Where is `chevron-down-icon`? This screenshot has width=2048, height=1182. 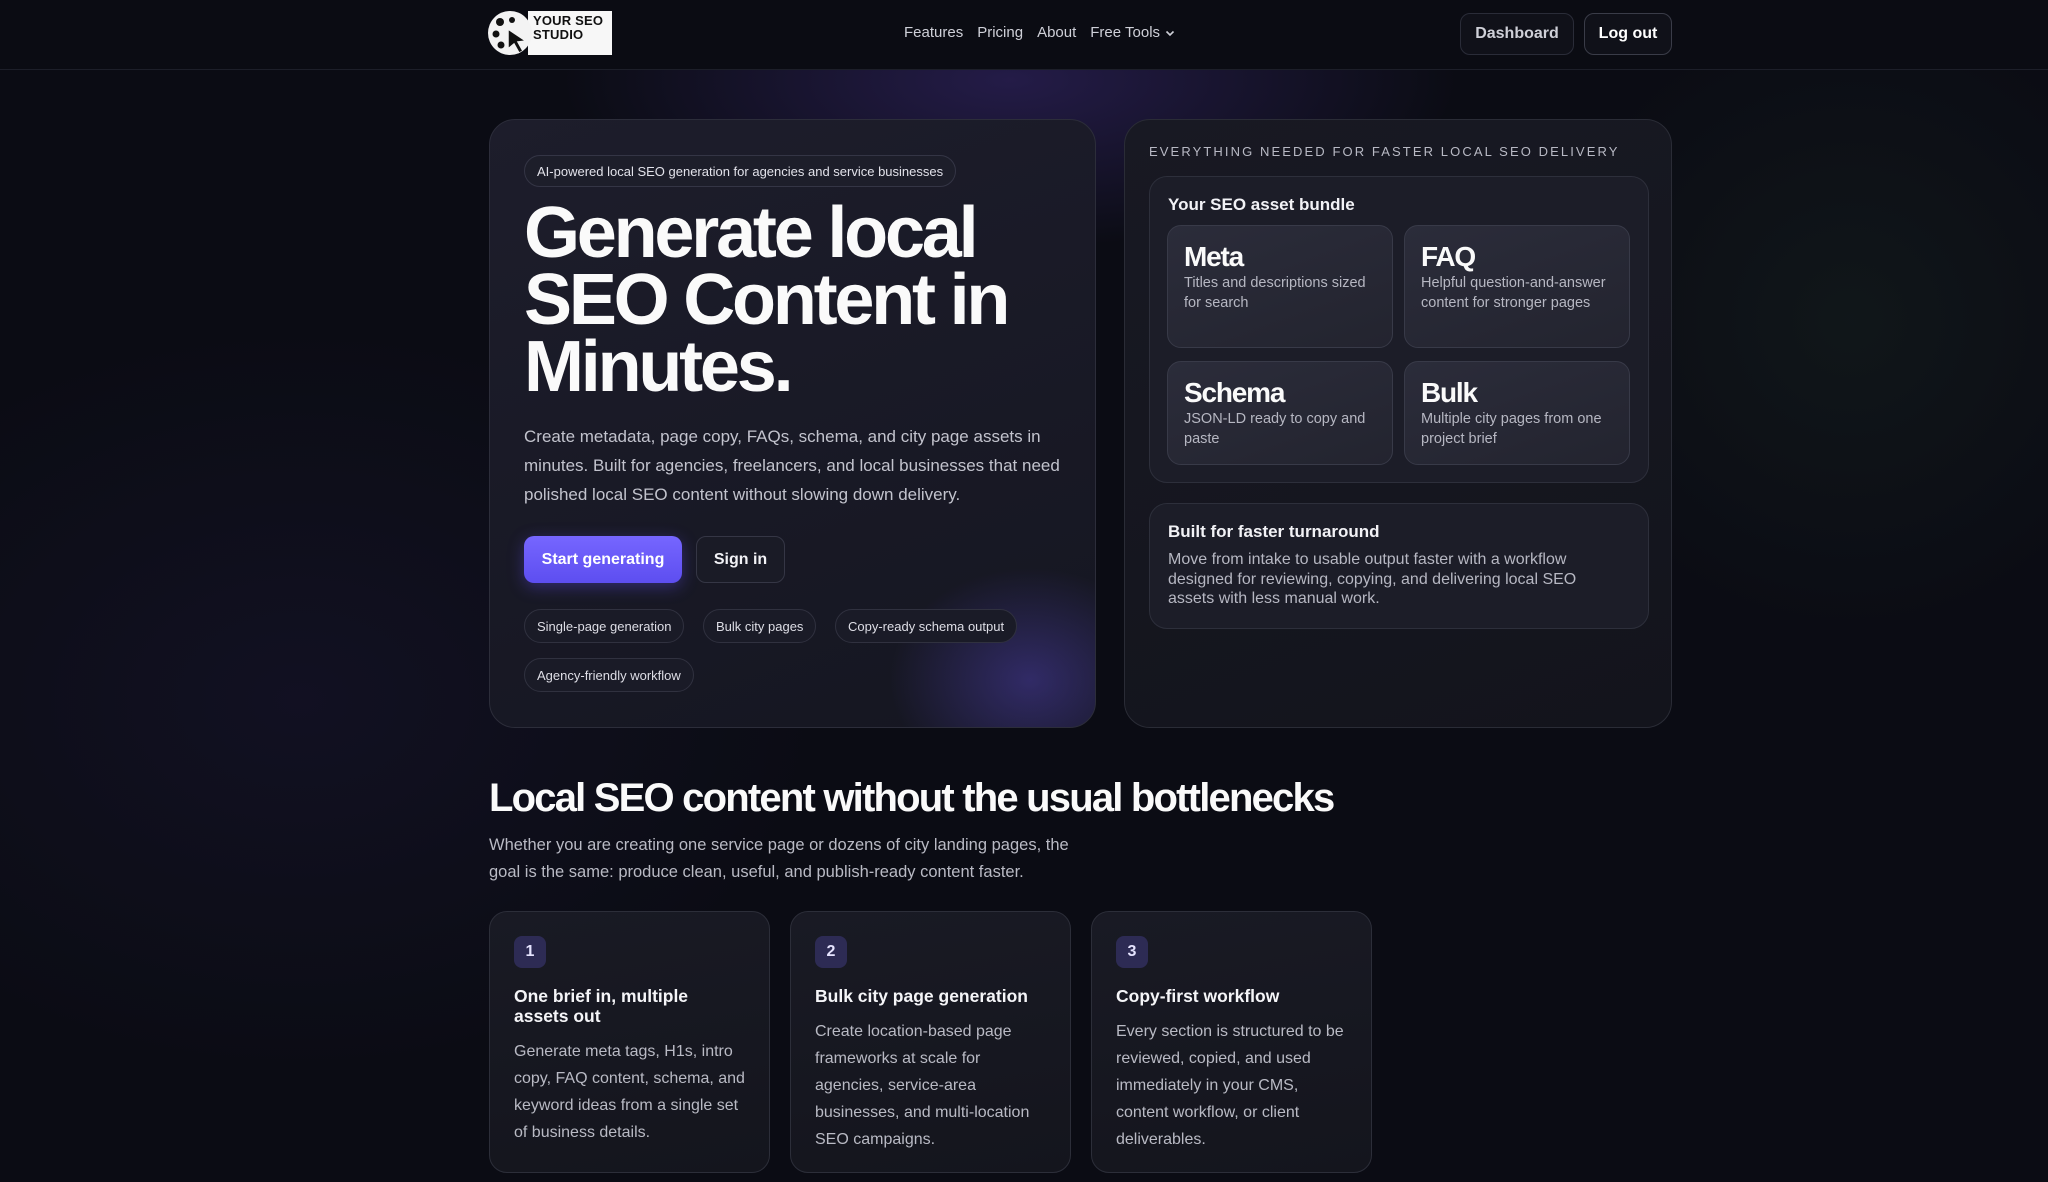
chevron-down-icon is located at coordinates (1170, 33).